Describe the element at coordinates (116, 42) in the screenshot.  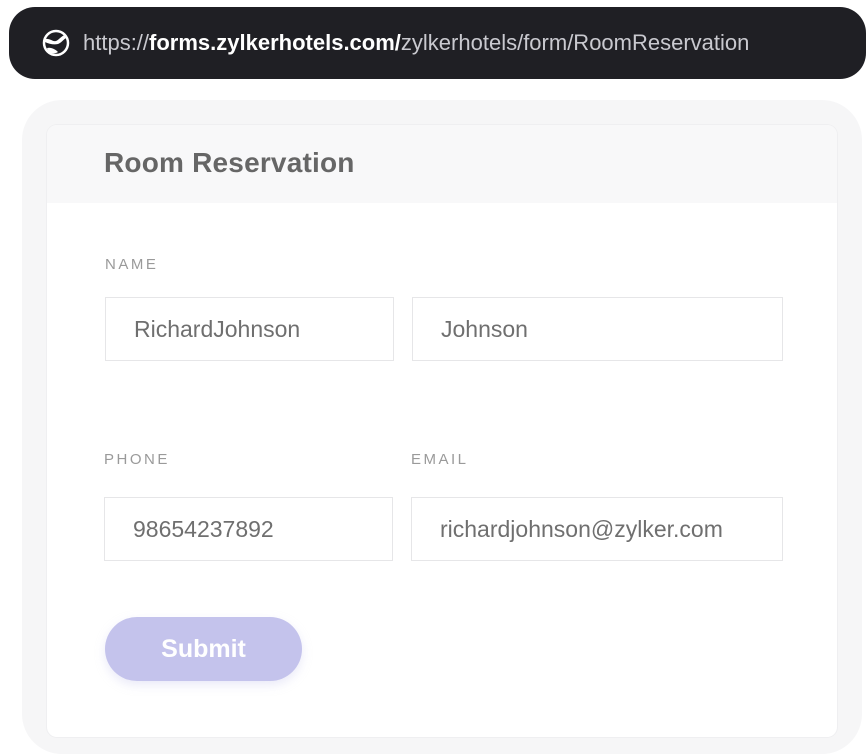
I see `url-protocol: https://` at that location.